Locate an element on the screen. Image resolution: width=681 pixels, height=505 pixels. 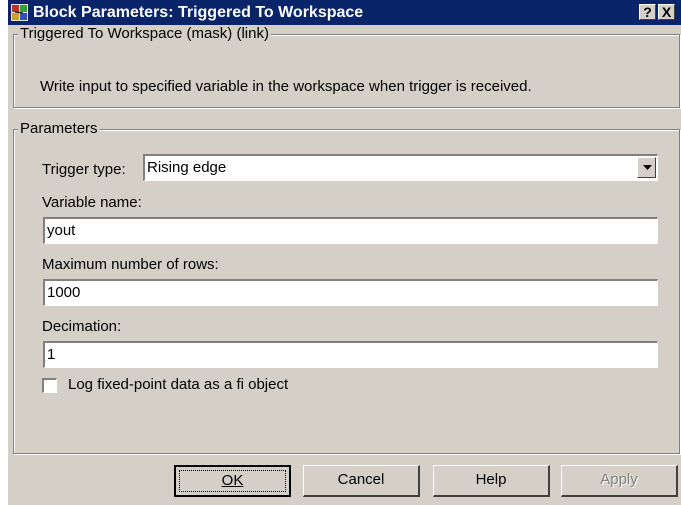
simulink-block-icon is located at coordinates (19, 12).